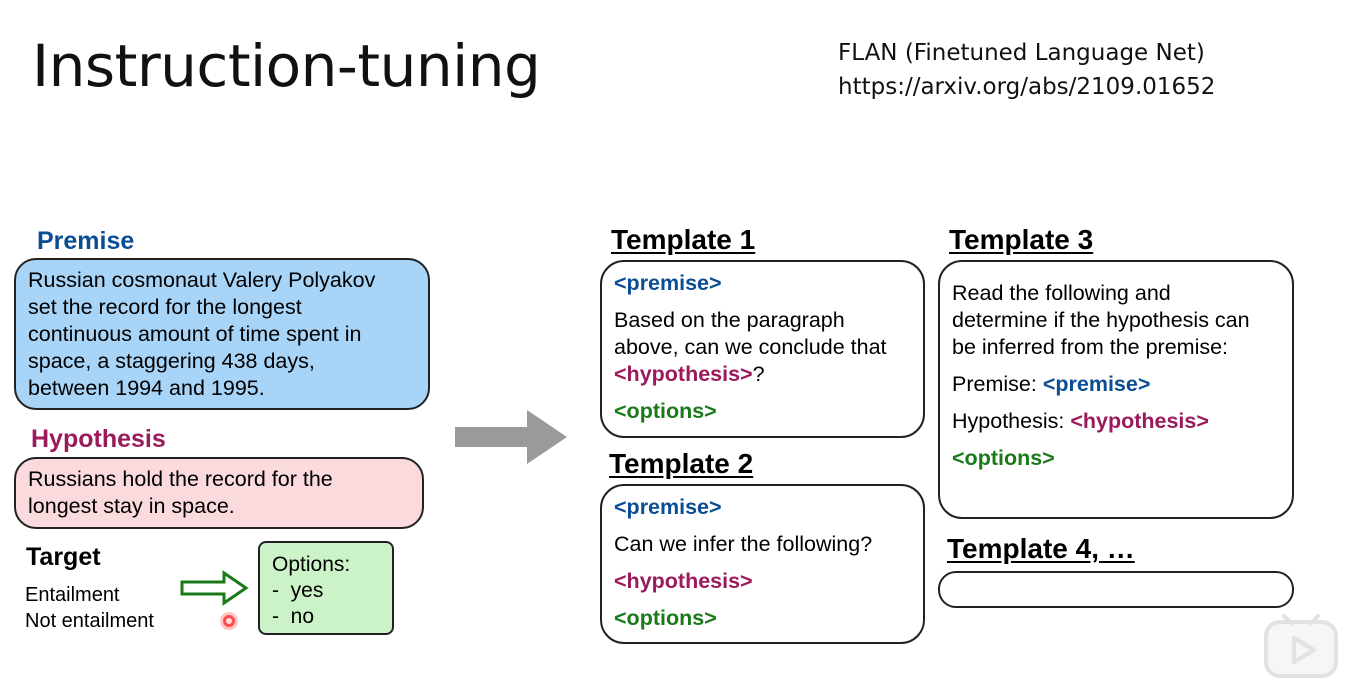 The height and width of the screenshot is (689, 1365). Describe the element at coordinates (997, 384) in the screenshot. I see `premise-prefix: Premise:` at that location.